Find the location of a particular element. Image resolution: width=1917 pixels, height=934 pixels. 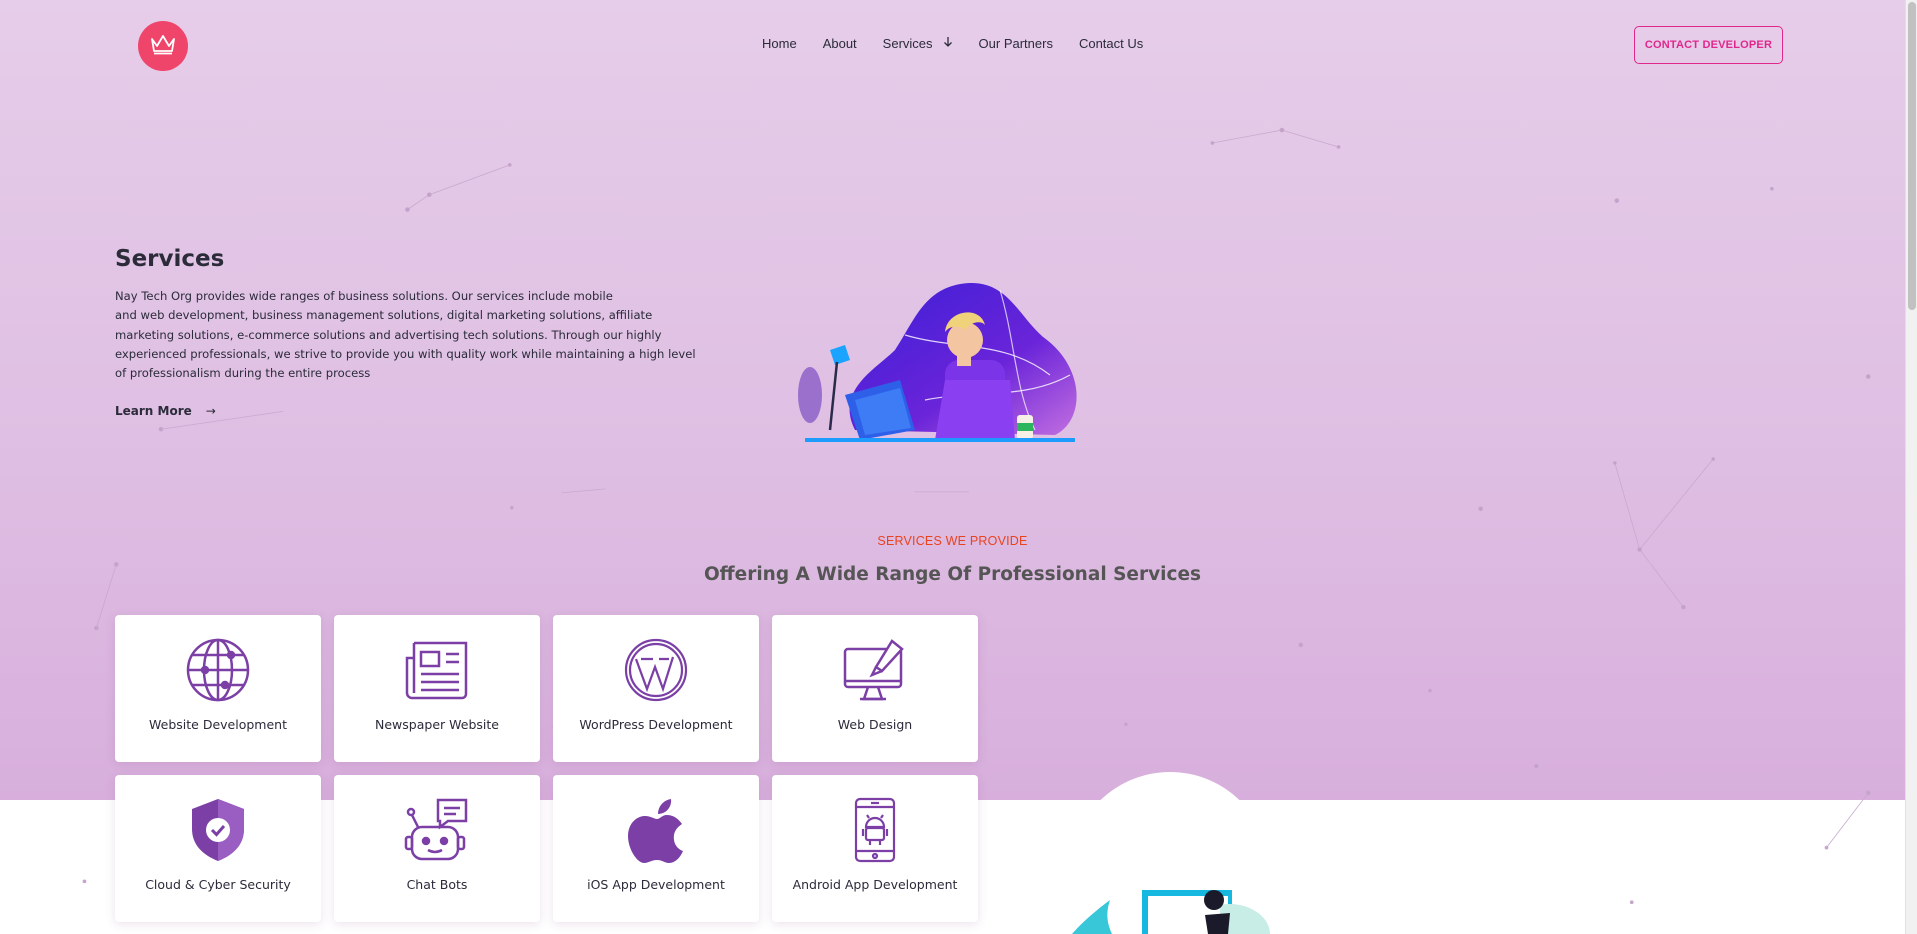

service-card-ios-app-development: iOS App Development is located at coordinates (656, 848).